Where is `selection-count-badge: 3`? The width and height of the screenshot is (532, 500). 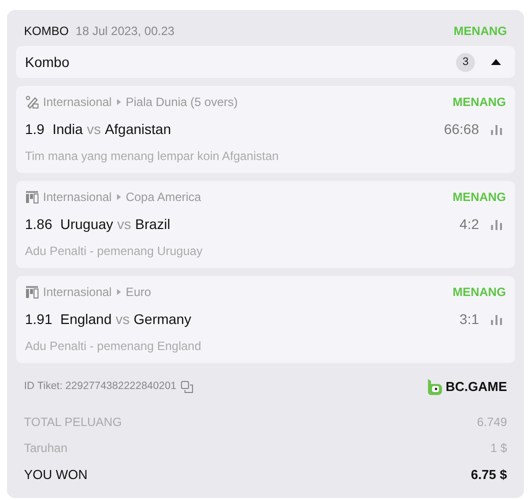 selection-count-badge: 3 is located at coordinates (465, 62).